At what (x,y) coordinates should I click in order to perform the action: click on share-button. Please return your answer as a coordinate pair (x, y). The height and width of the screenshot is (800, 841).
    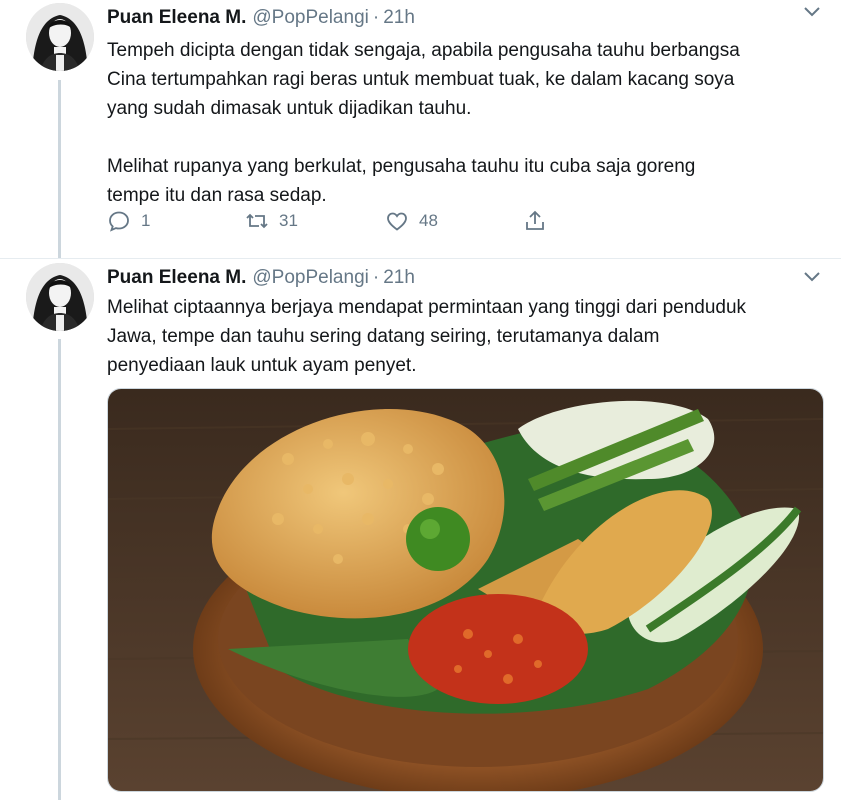
    Looking at the image, I should click on (535, 221).